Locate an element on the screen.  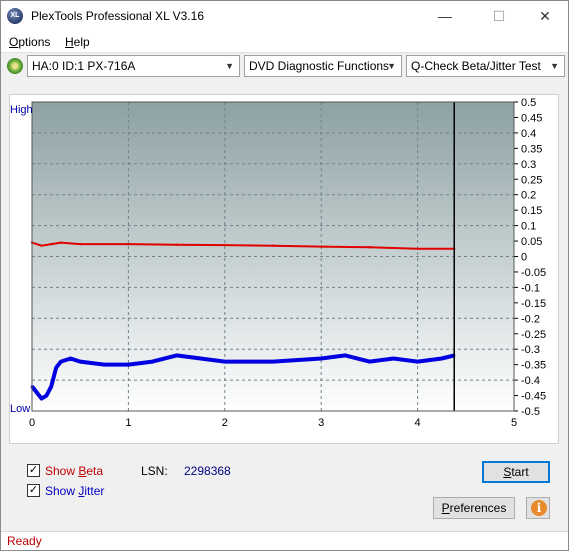
menu-bar: Options Help is located at coordinates (284, 42).